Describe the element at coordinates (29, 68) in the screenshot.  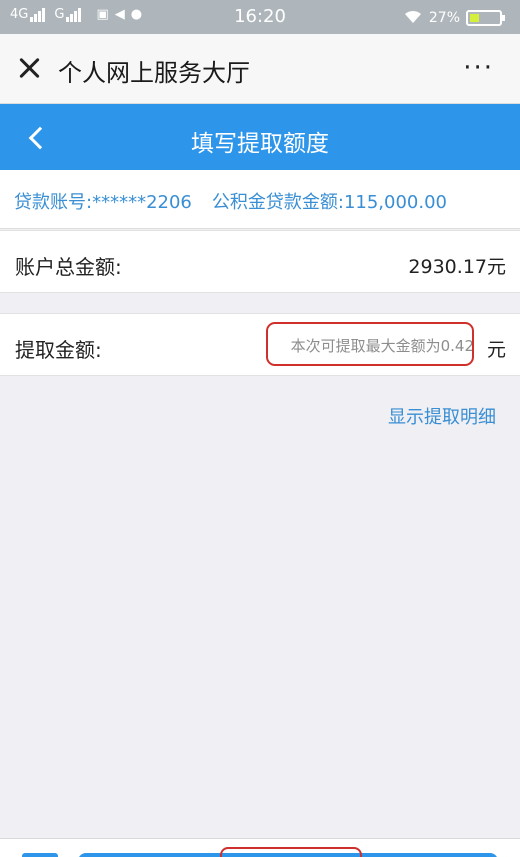
I see `close-icon` at that location.